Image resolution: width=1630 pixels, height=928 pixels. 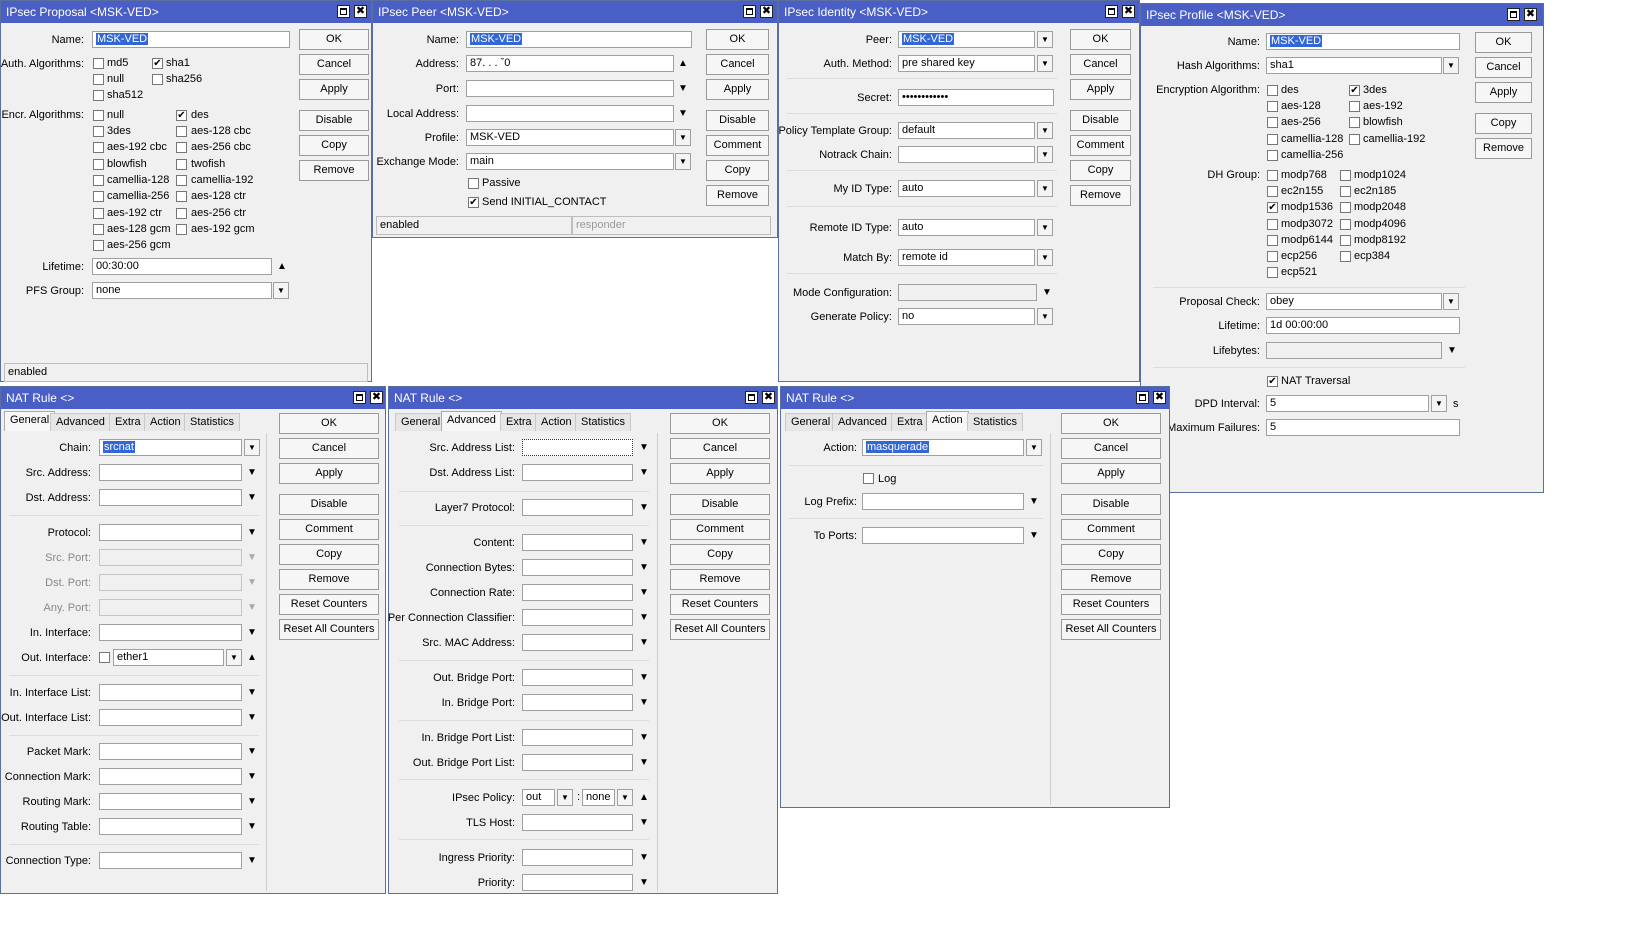 I want to click on dh-modp4096-checkbox, so click(x=1345, y=224).